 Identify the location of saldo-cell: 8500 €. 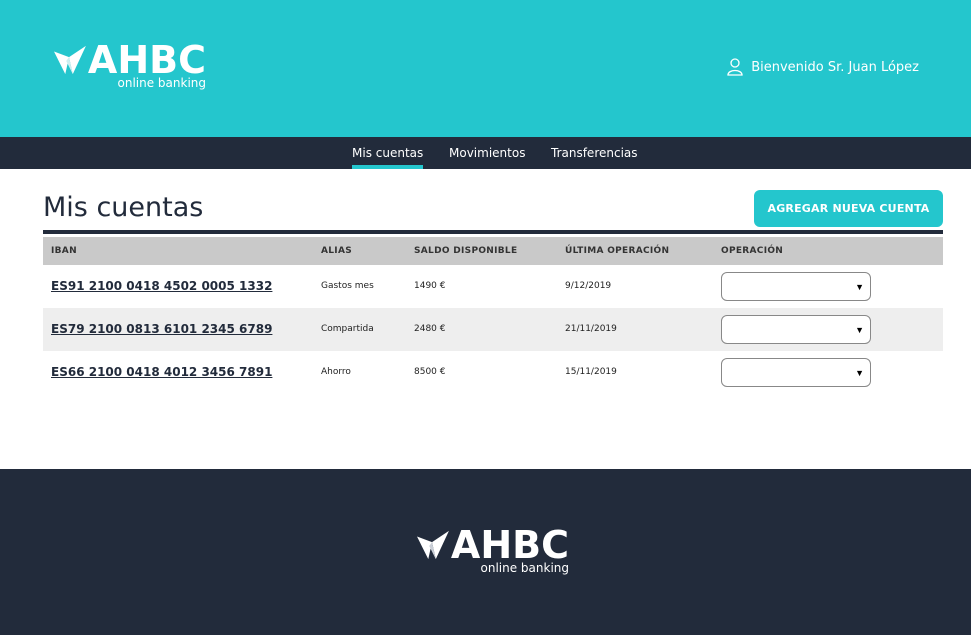
(430, 372).